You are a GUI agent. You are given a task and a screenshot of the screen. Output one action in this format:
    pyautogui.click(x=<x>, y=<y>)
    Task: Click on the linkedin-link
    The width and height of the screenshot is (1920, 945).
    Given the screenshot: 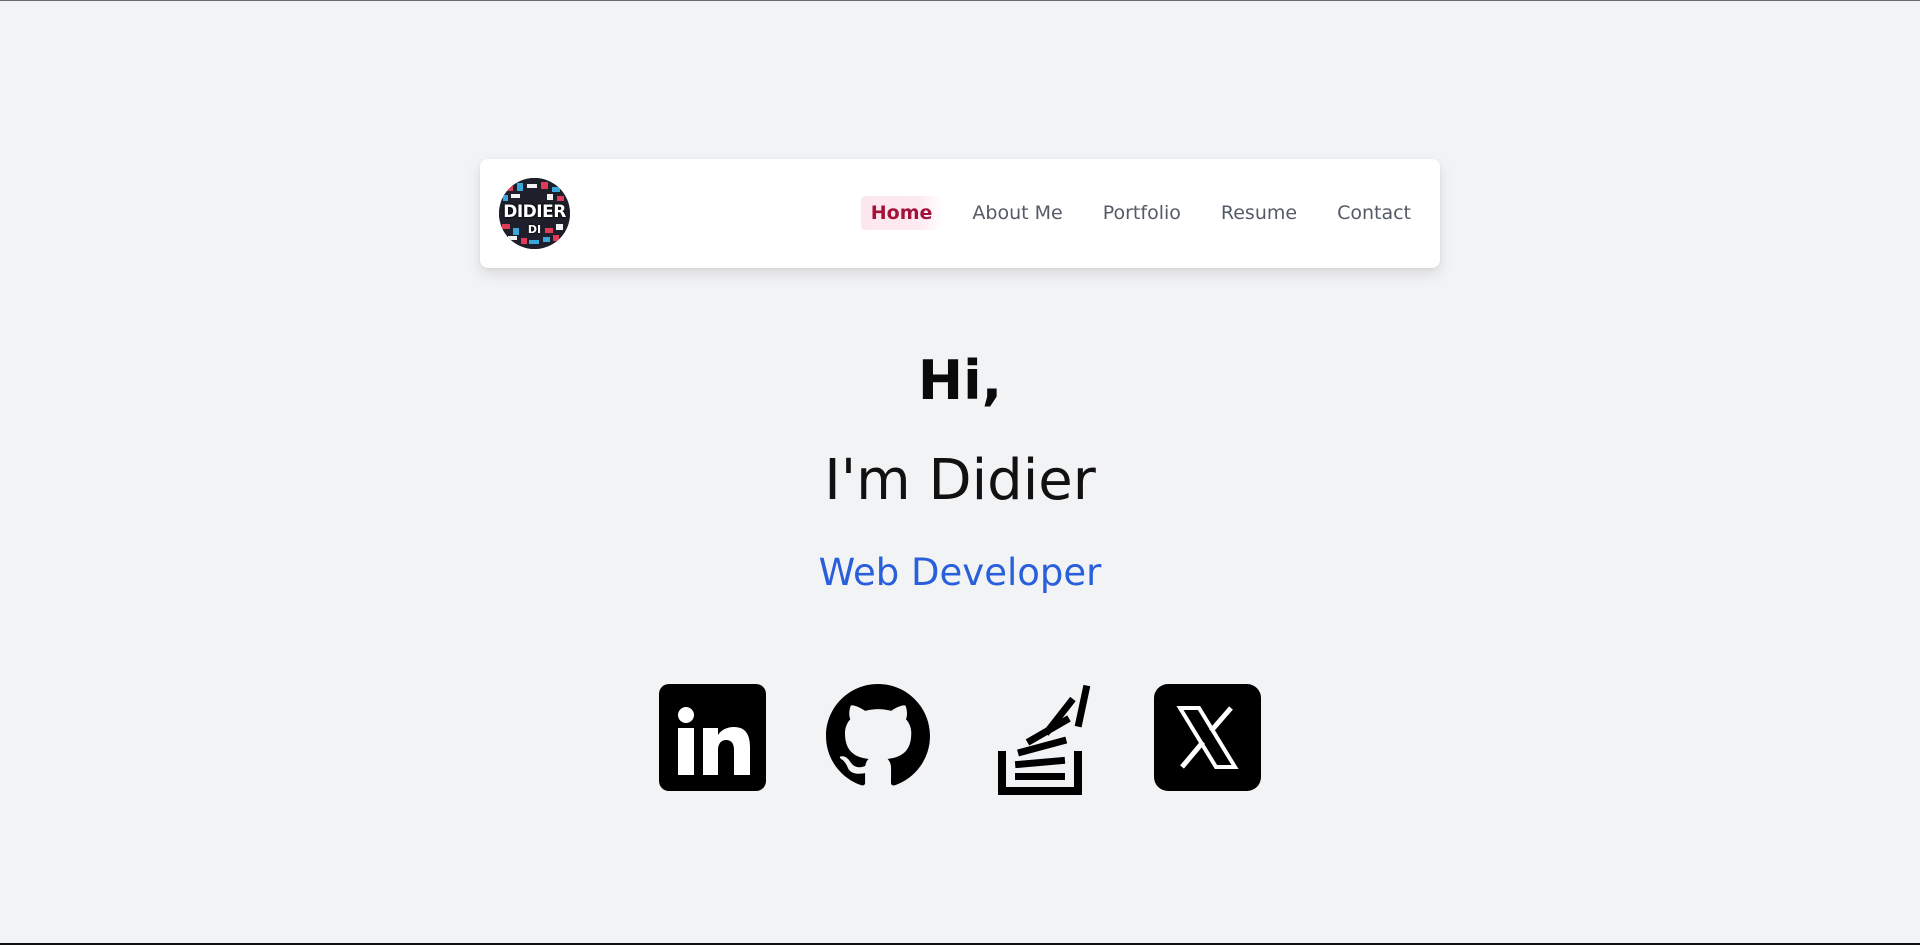 What is the action you would take?
    pyautogui.click(x=712, y=744)
    